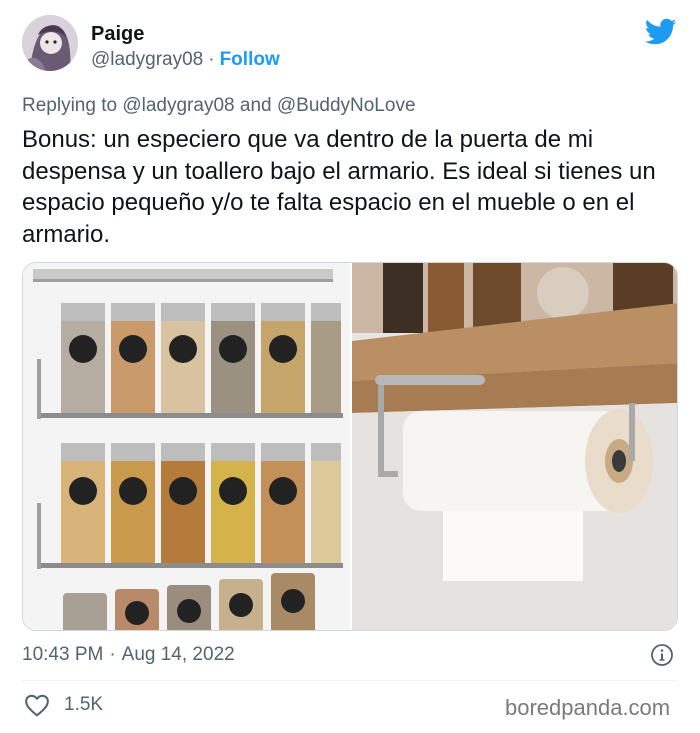  What do you see at coordinates (84, 704) in the screenshot?
I see `like-count: 1.5K` at bounding box center [84, 704].